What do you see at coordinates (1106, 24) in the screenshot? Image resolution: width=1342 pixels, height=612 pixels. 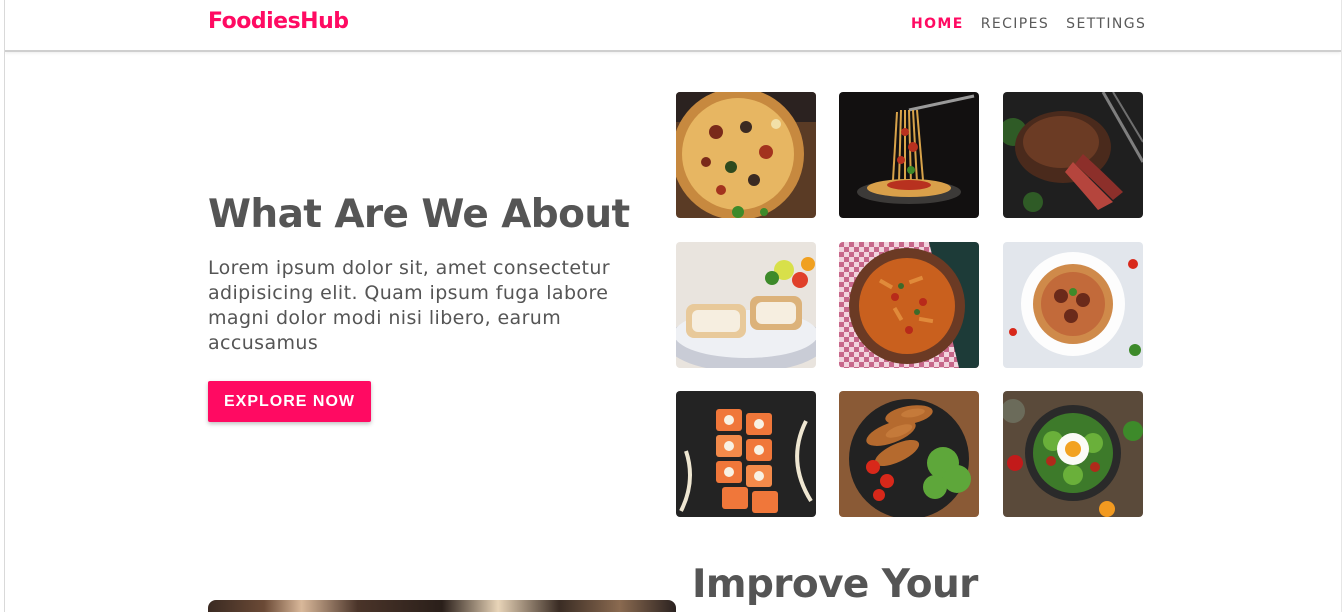 I see `nav-settings-link: SETTINGS` at bounding box center [1106, 24].